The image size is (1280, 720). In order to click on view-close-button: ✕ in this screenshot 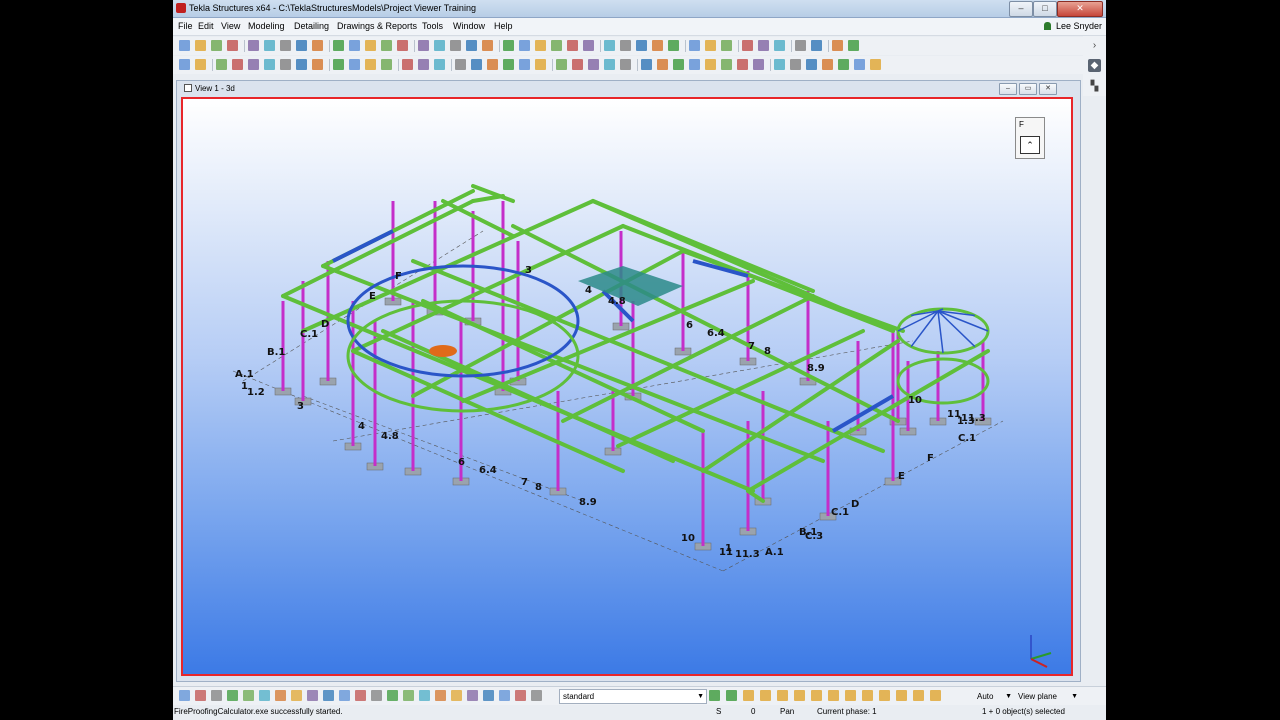, I will do `click(1048, 89)`.